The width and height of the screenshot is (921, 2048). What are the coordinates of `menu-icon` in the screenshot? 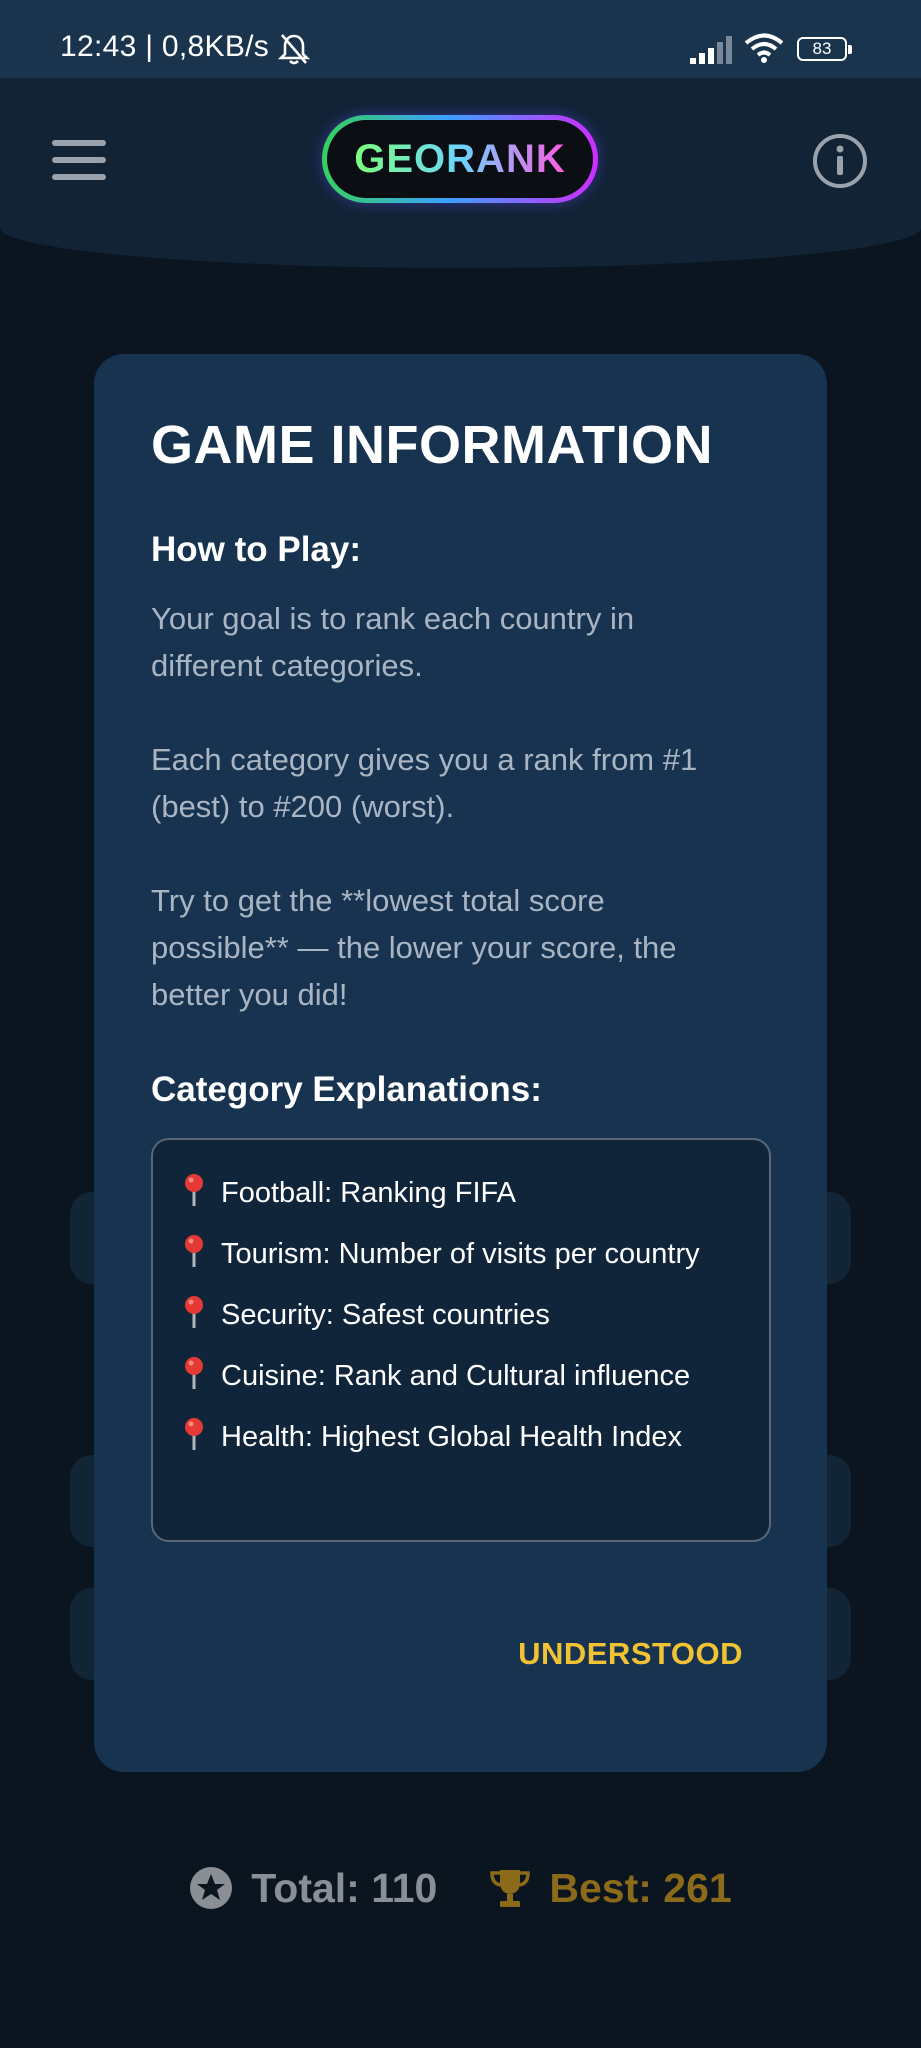 It's located at (79, 160).